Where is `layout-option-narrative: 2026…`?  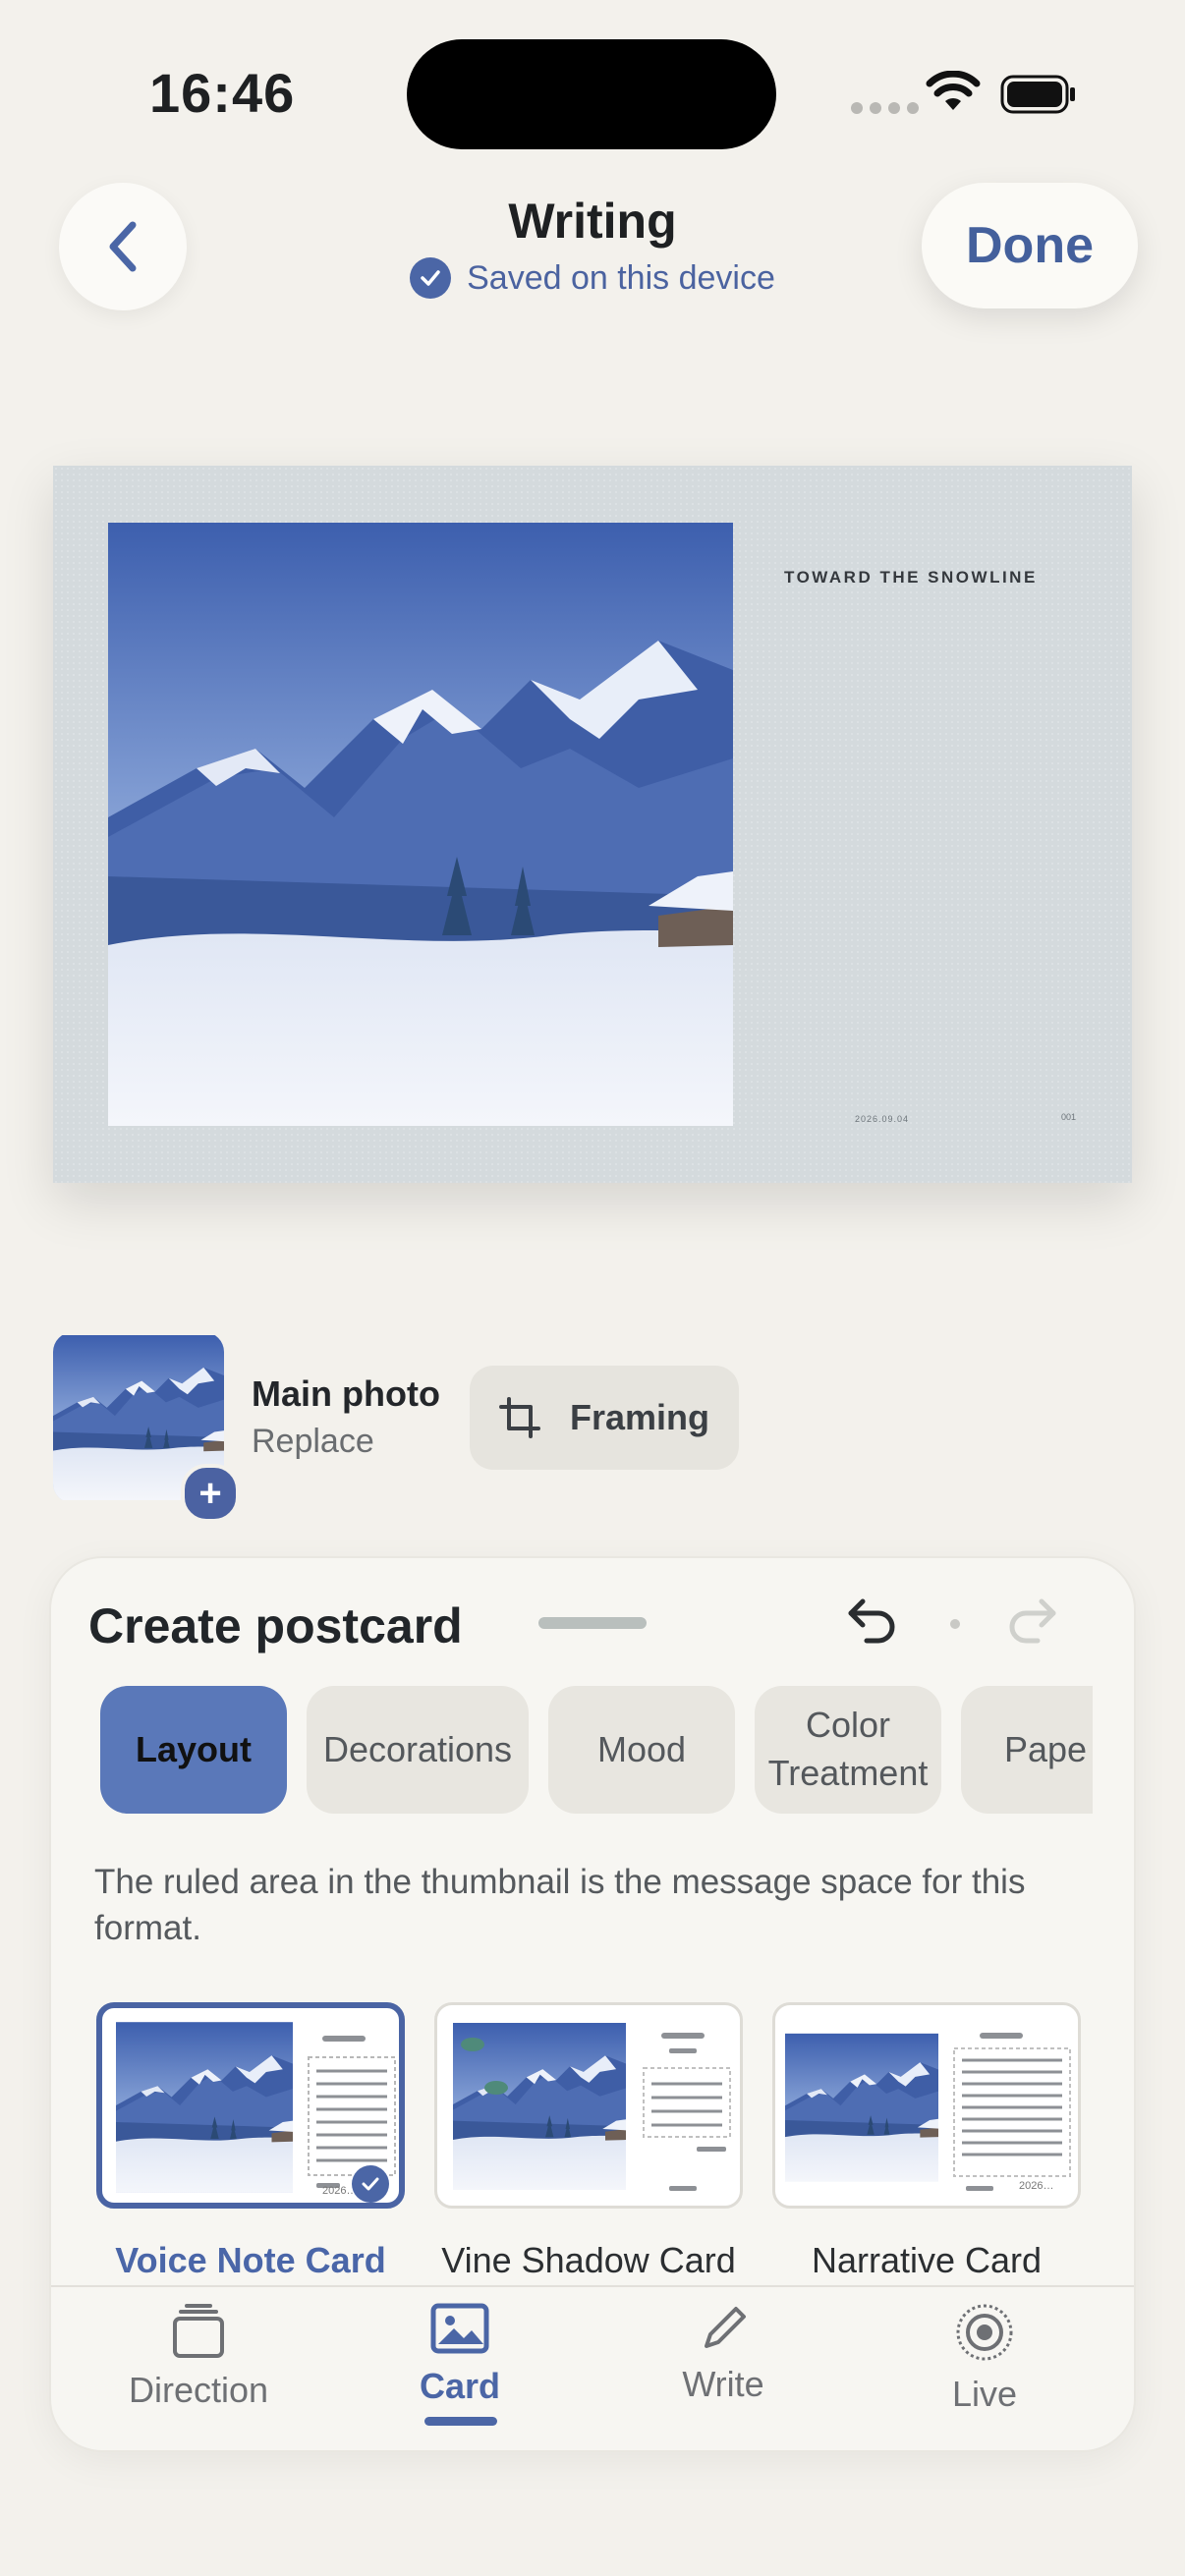 layout-option-narrative: 2026… is located at coordinates (927, 2105).